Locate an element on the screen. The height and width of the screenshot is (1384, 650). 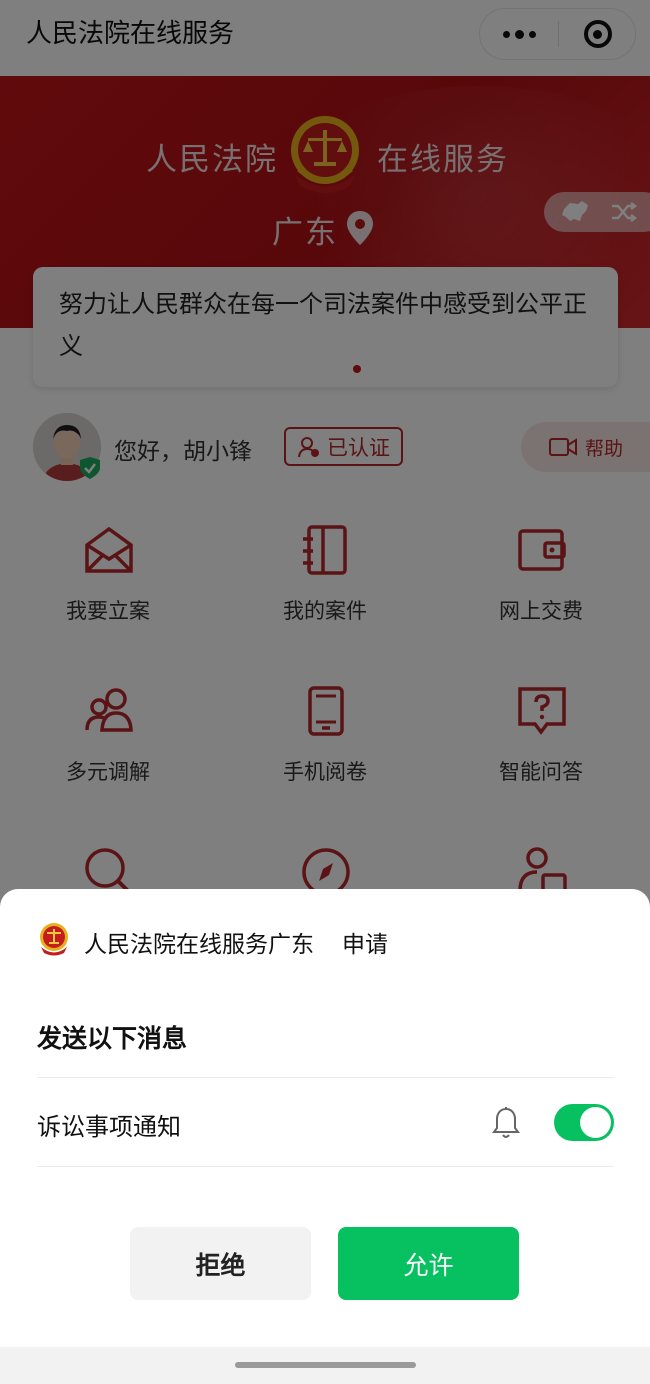
bell-icon is located at coordinates (506, 1122).